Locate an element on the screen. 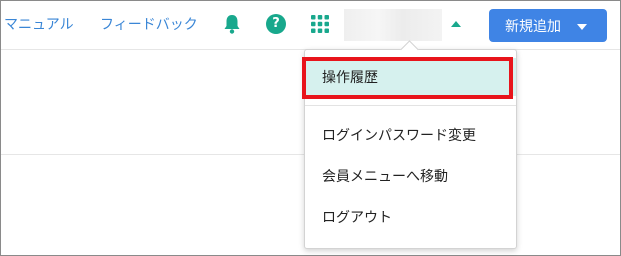  menu-separator is located at coordinates (410, 105).